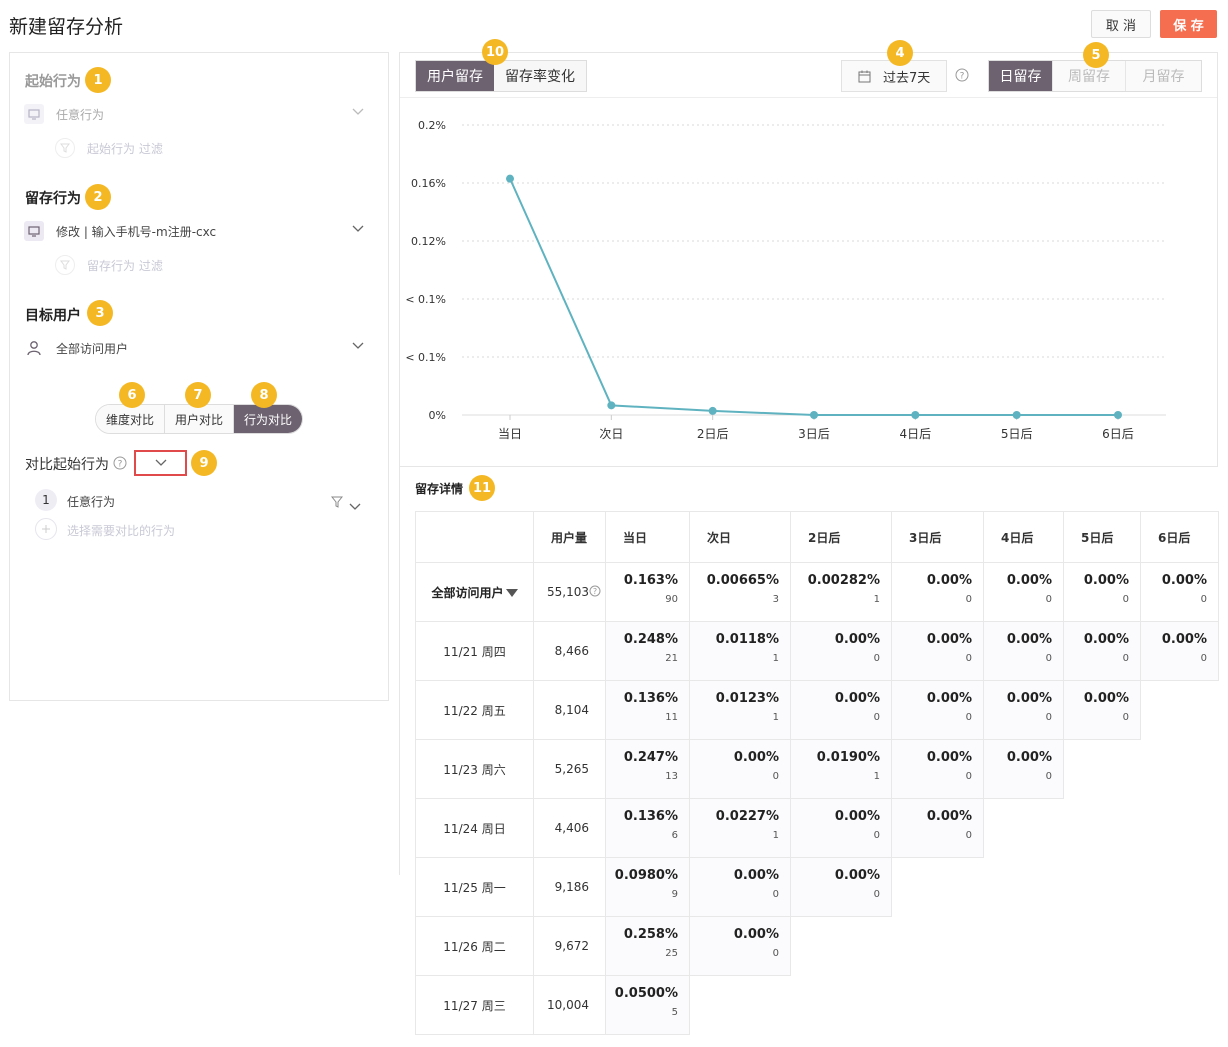 The height and width of the screenshot is (1047, 1228). What do you see at coordinates (455, 76) in the screenshot?
I see `tab-user-retention: 用户留存` at bounding box center [455, 76].